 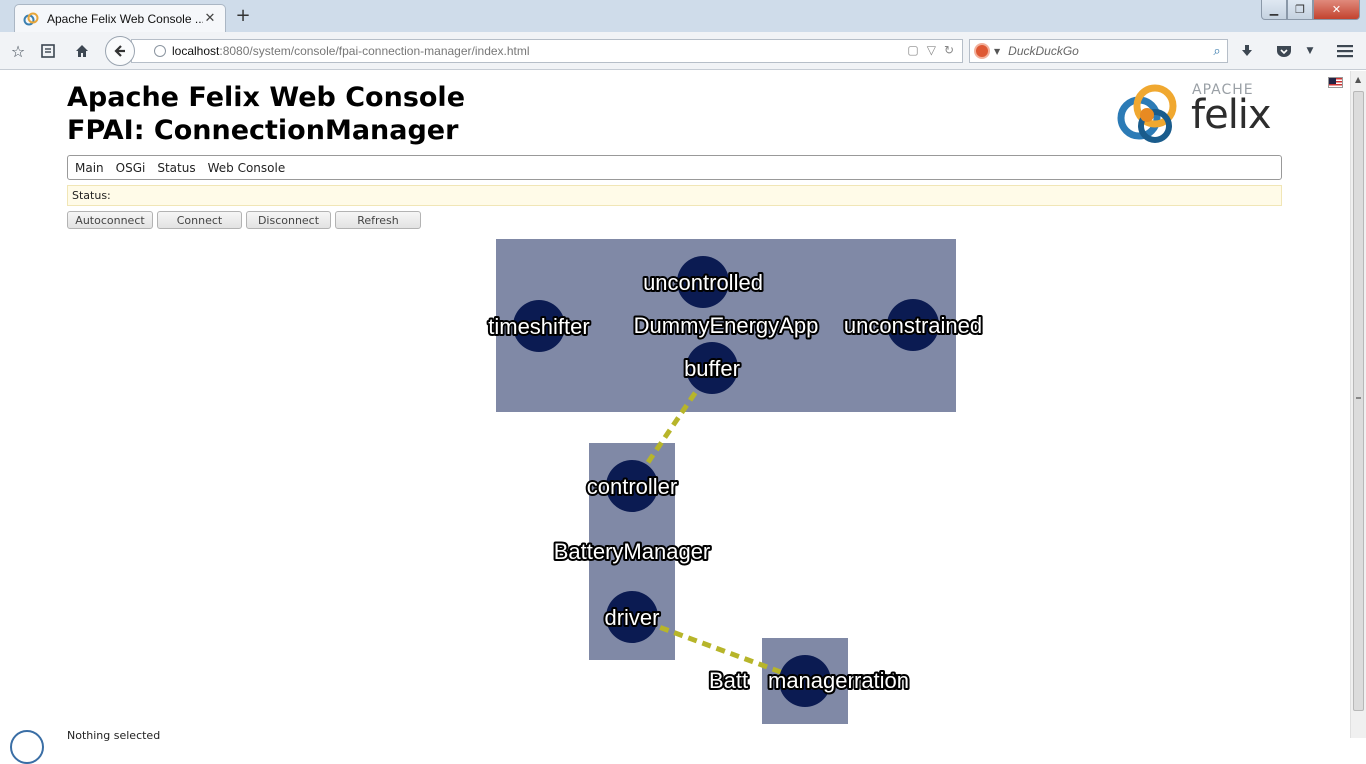 I want to click on scroll-up-icon: ▲, so click(x=1358, y=79).